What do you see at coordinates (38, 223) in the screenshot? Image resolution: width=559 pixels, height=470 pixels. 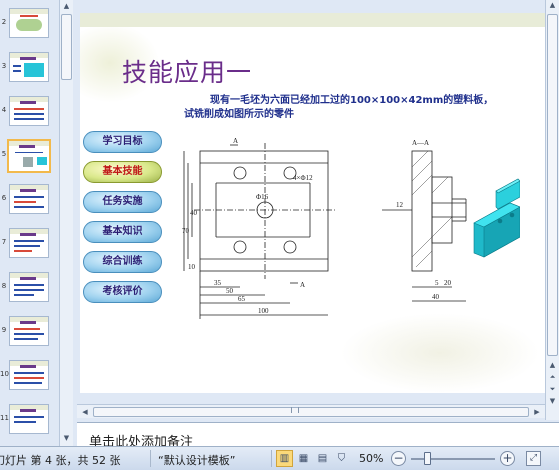 I see `thumbnail-panel: 2 3 4 5 6 7 8 9 10 11 ▲ ▼` at bounding box center [38, 223].